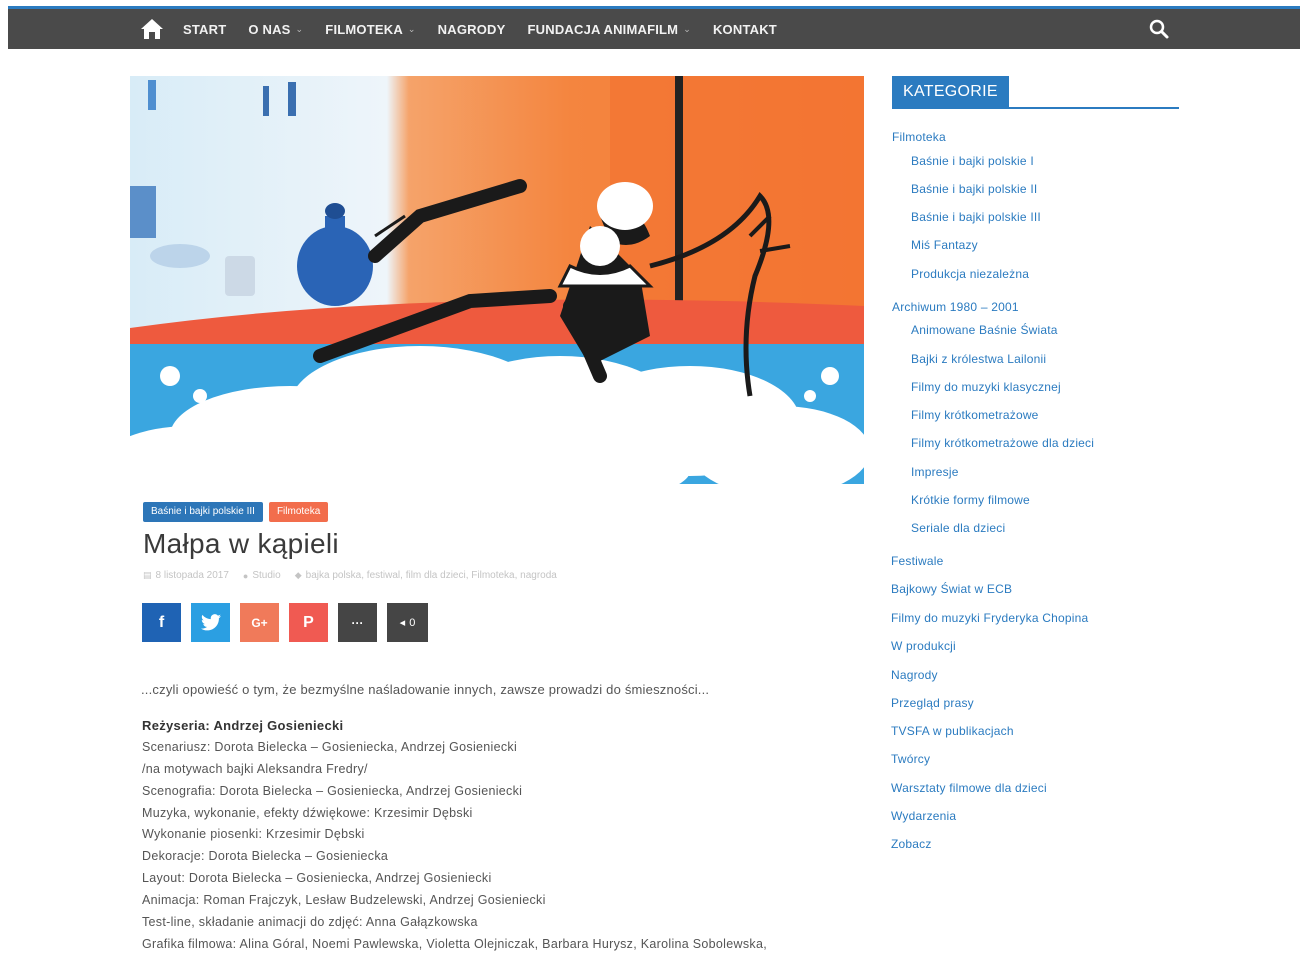 Image resolution: width=1304 pixels, height=961 pixels. I want to click on category-link-archiwum: Archiwum 1980 – 2001, so click(955, 307).